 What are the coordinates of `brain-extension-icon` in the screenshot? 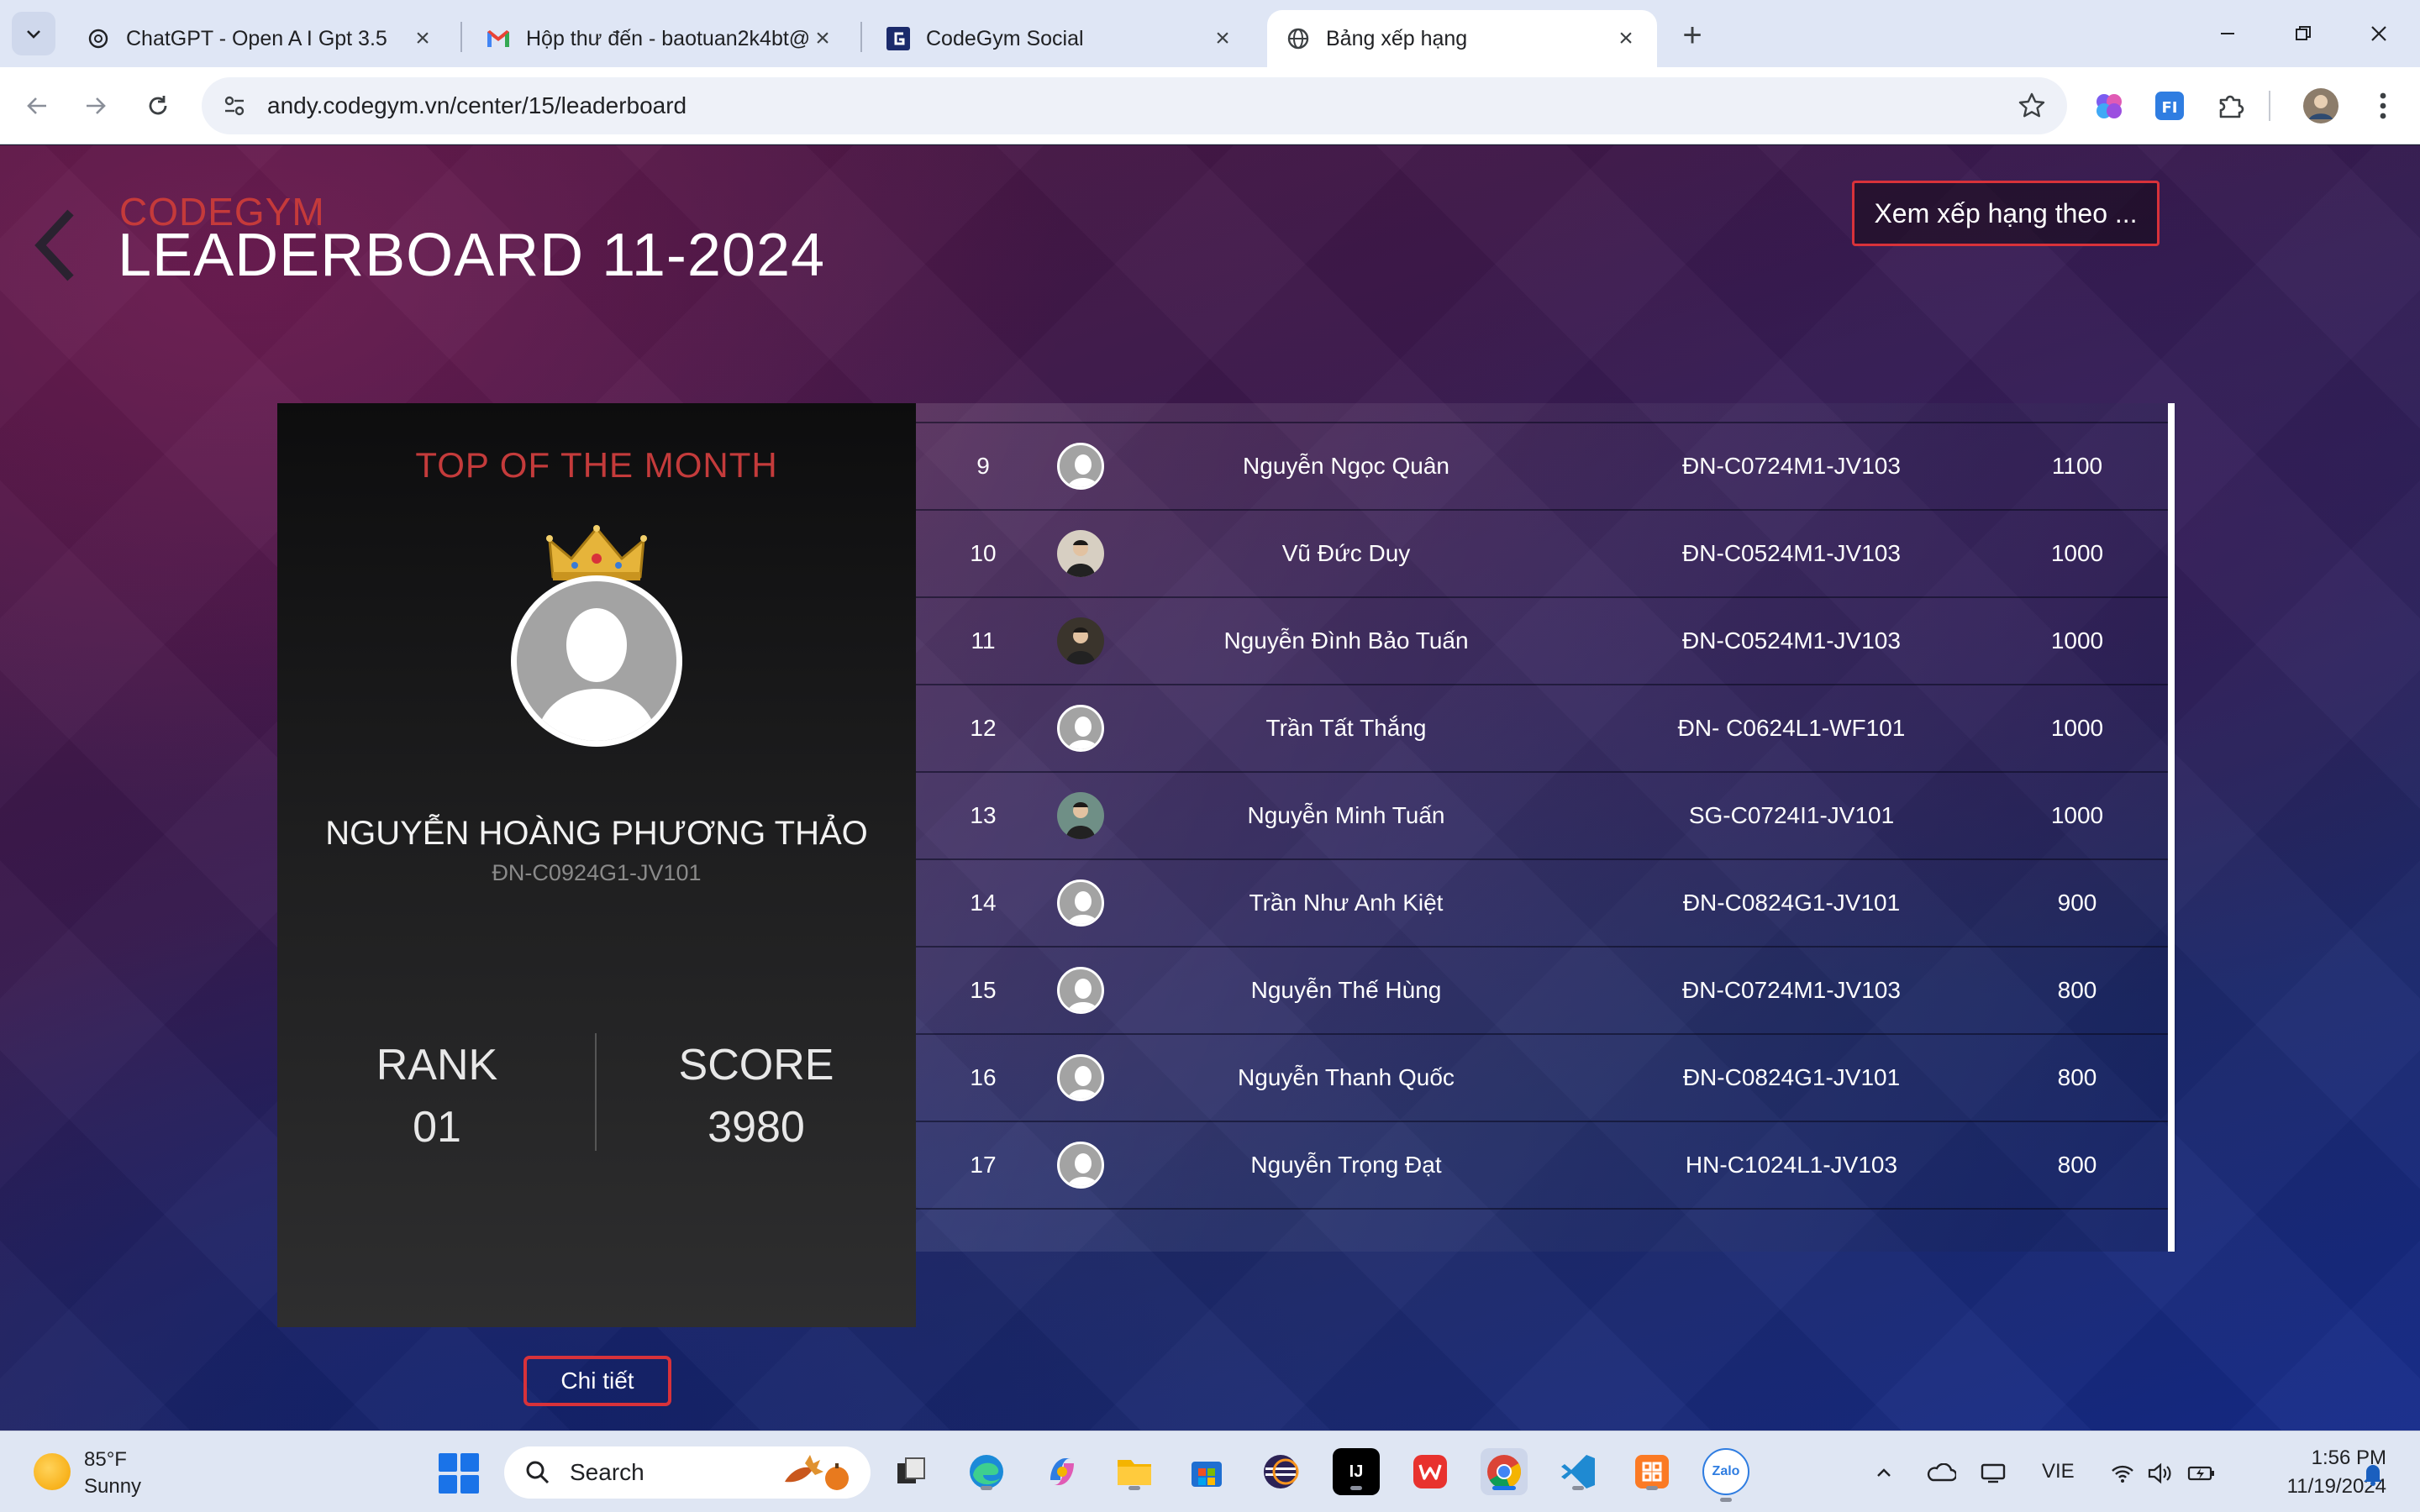 It's located at (2109, 106).